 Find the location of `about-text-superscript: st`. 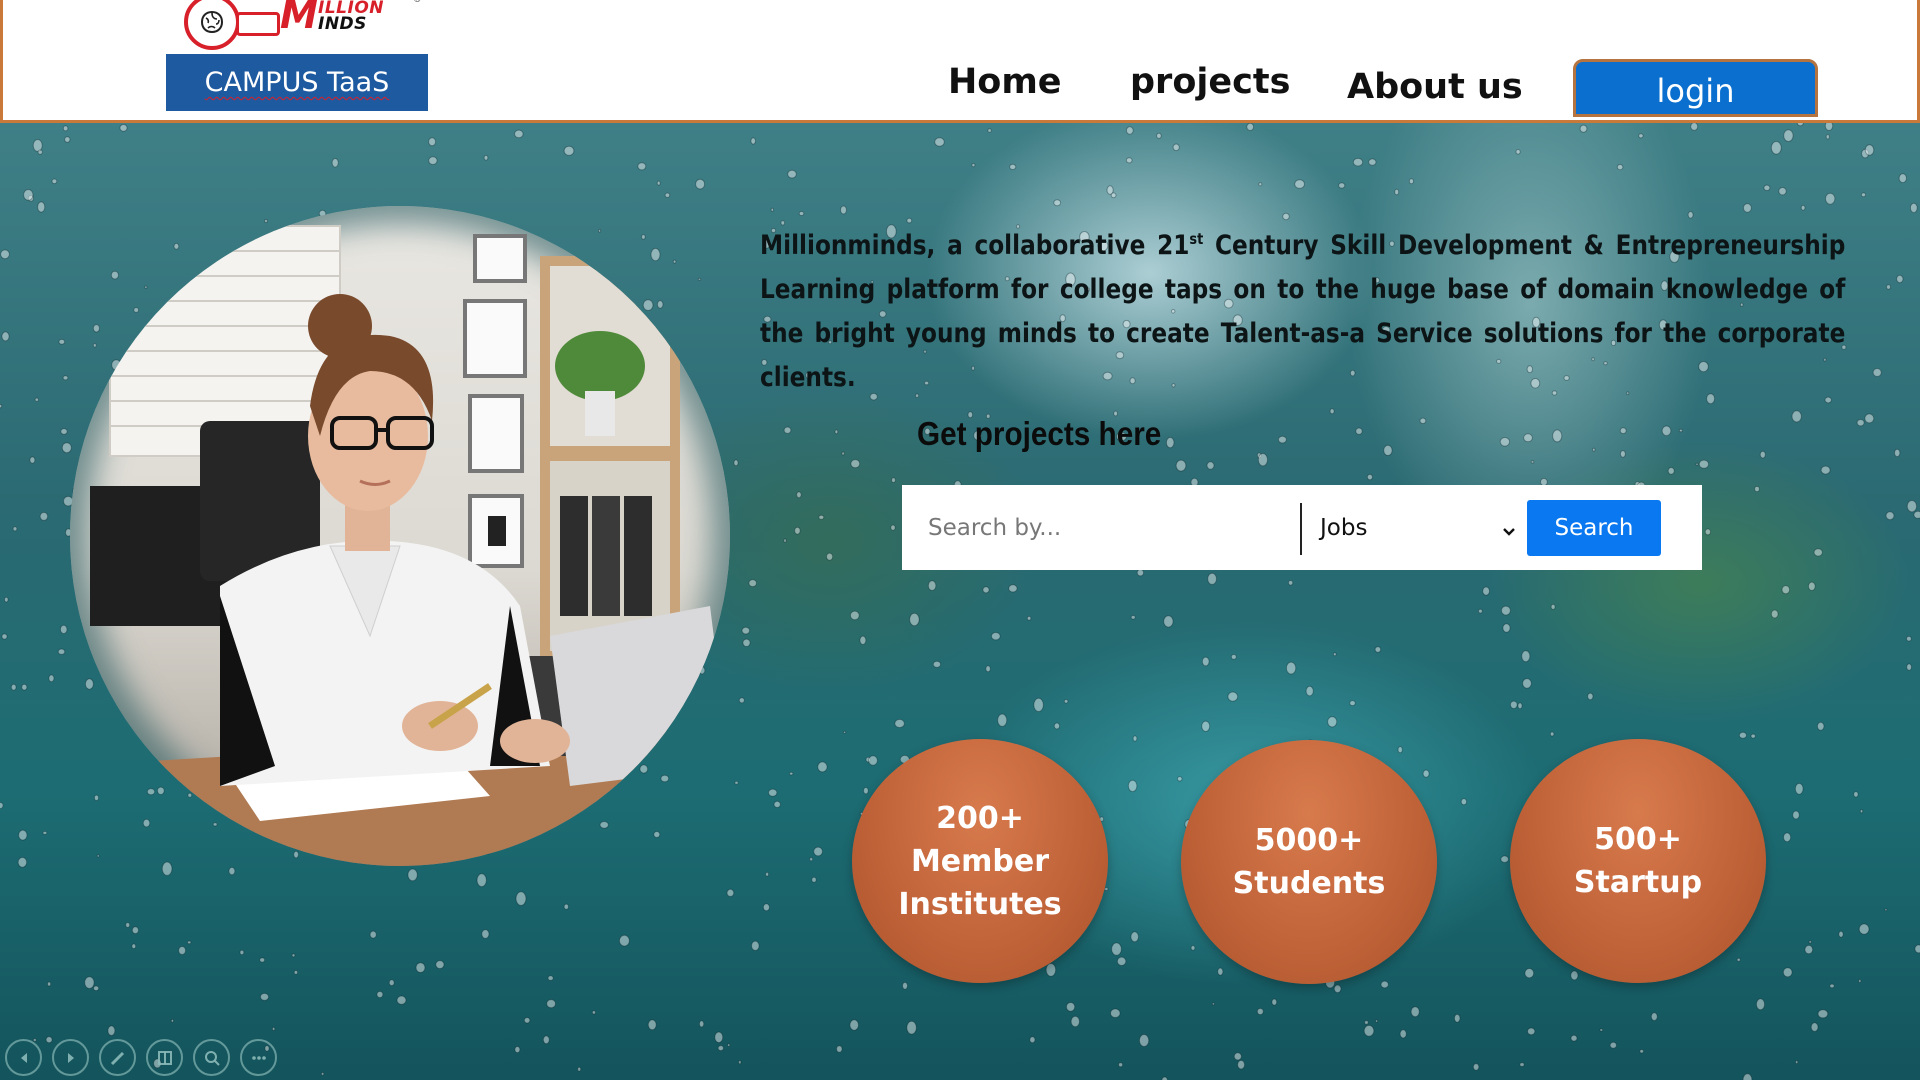

about-text-superscript: st is located at coordinates (1196, 239).